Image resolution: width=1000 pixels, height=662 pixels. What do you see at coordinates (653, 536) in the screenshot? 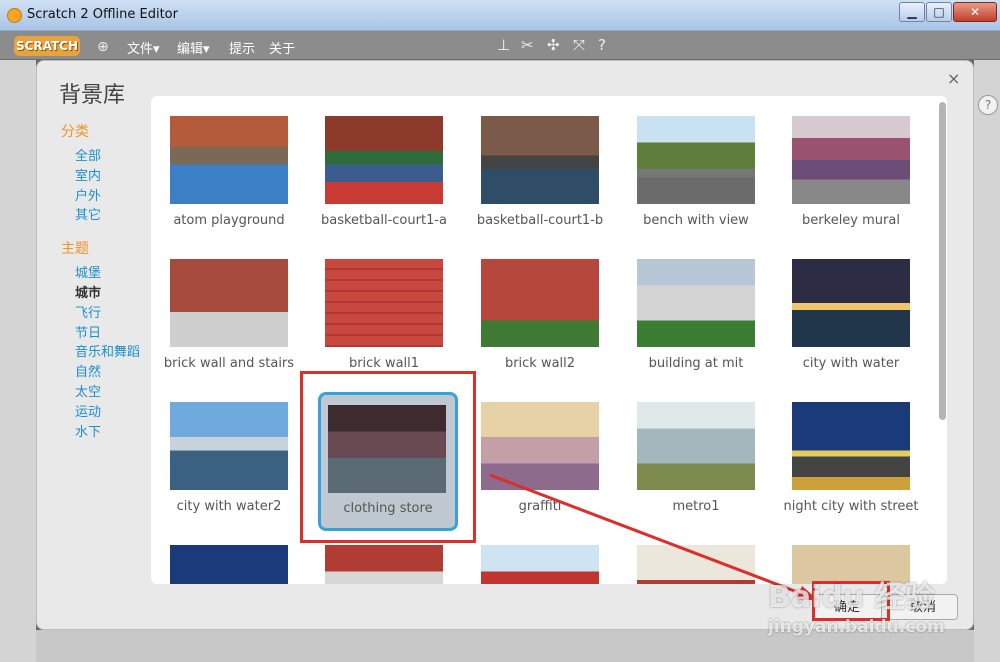
I see `annotation-arrow` at bounding box center [653, 536].